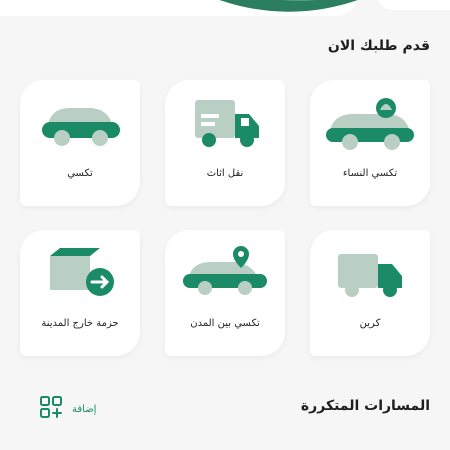 This screenshot has width=450, height=450. I want to click on service-card-intercity-taxi: تكسي بين المدن, so click(225, 293).